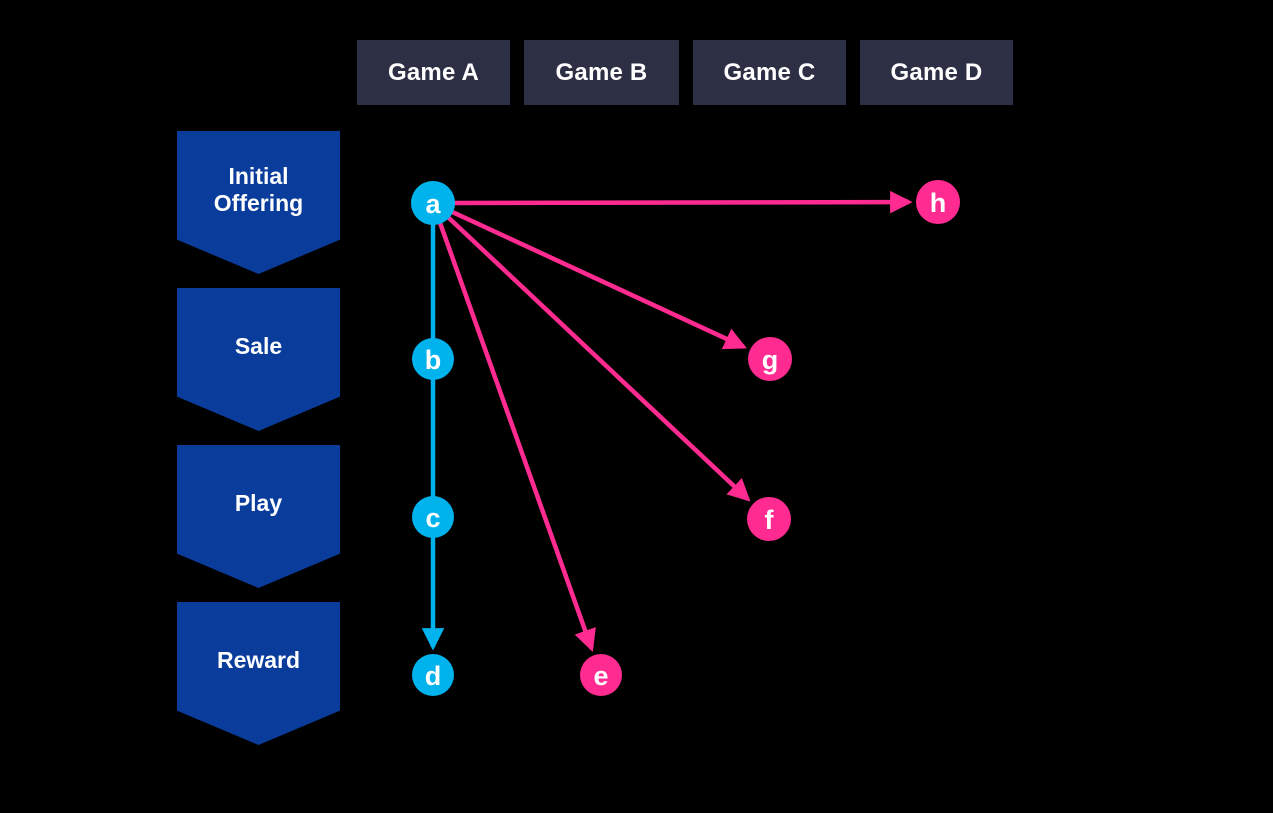  I want to click on graph-node-h-label: h, so click(938, 203).